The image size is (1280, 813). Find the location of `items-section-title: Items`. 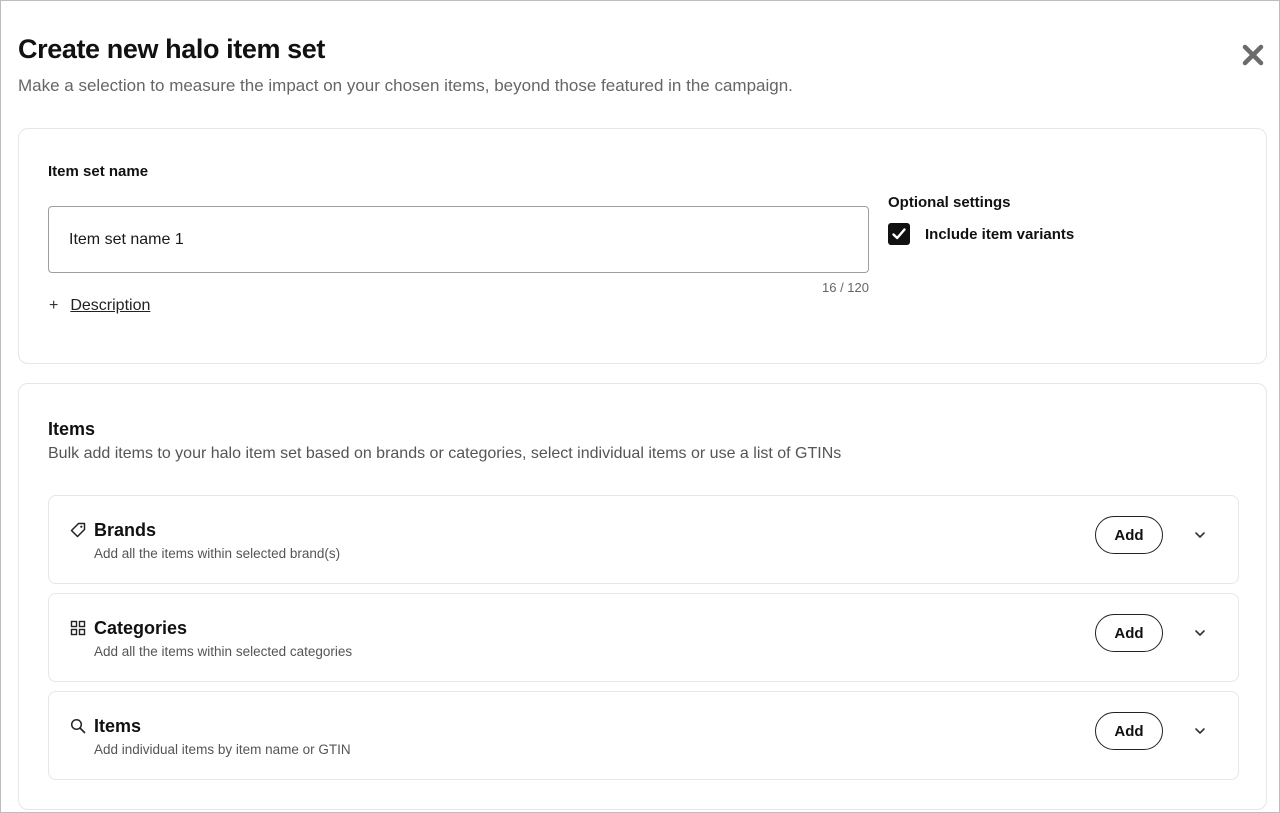

items-section-title: Items is located at coordinates (72, 429).